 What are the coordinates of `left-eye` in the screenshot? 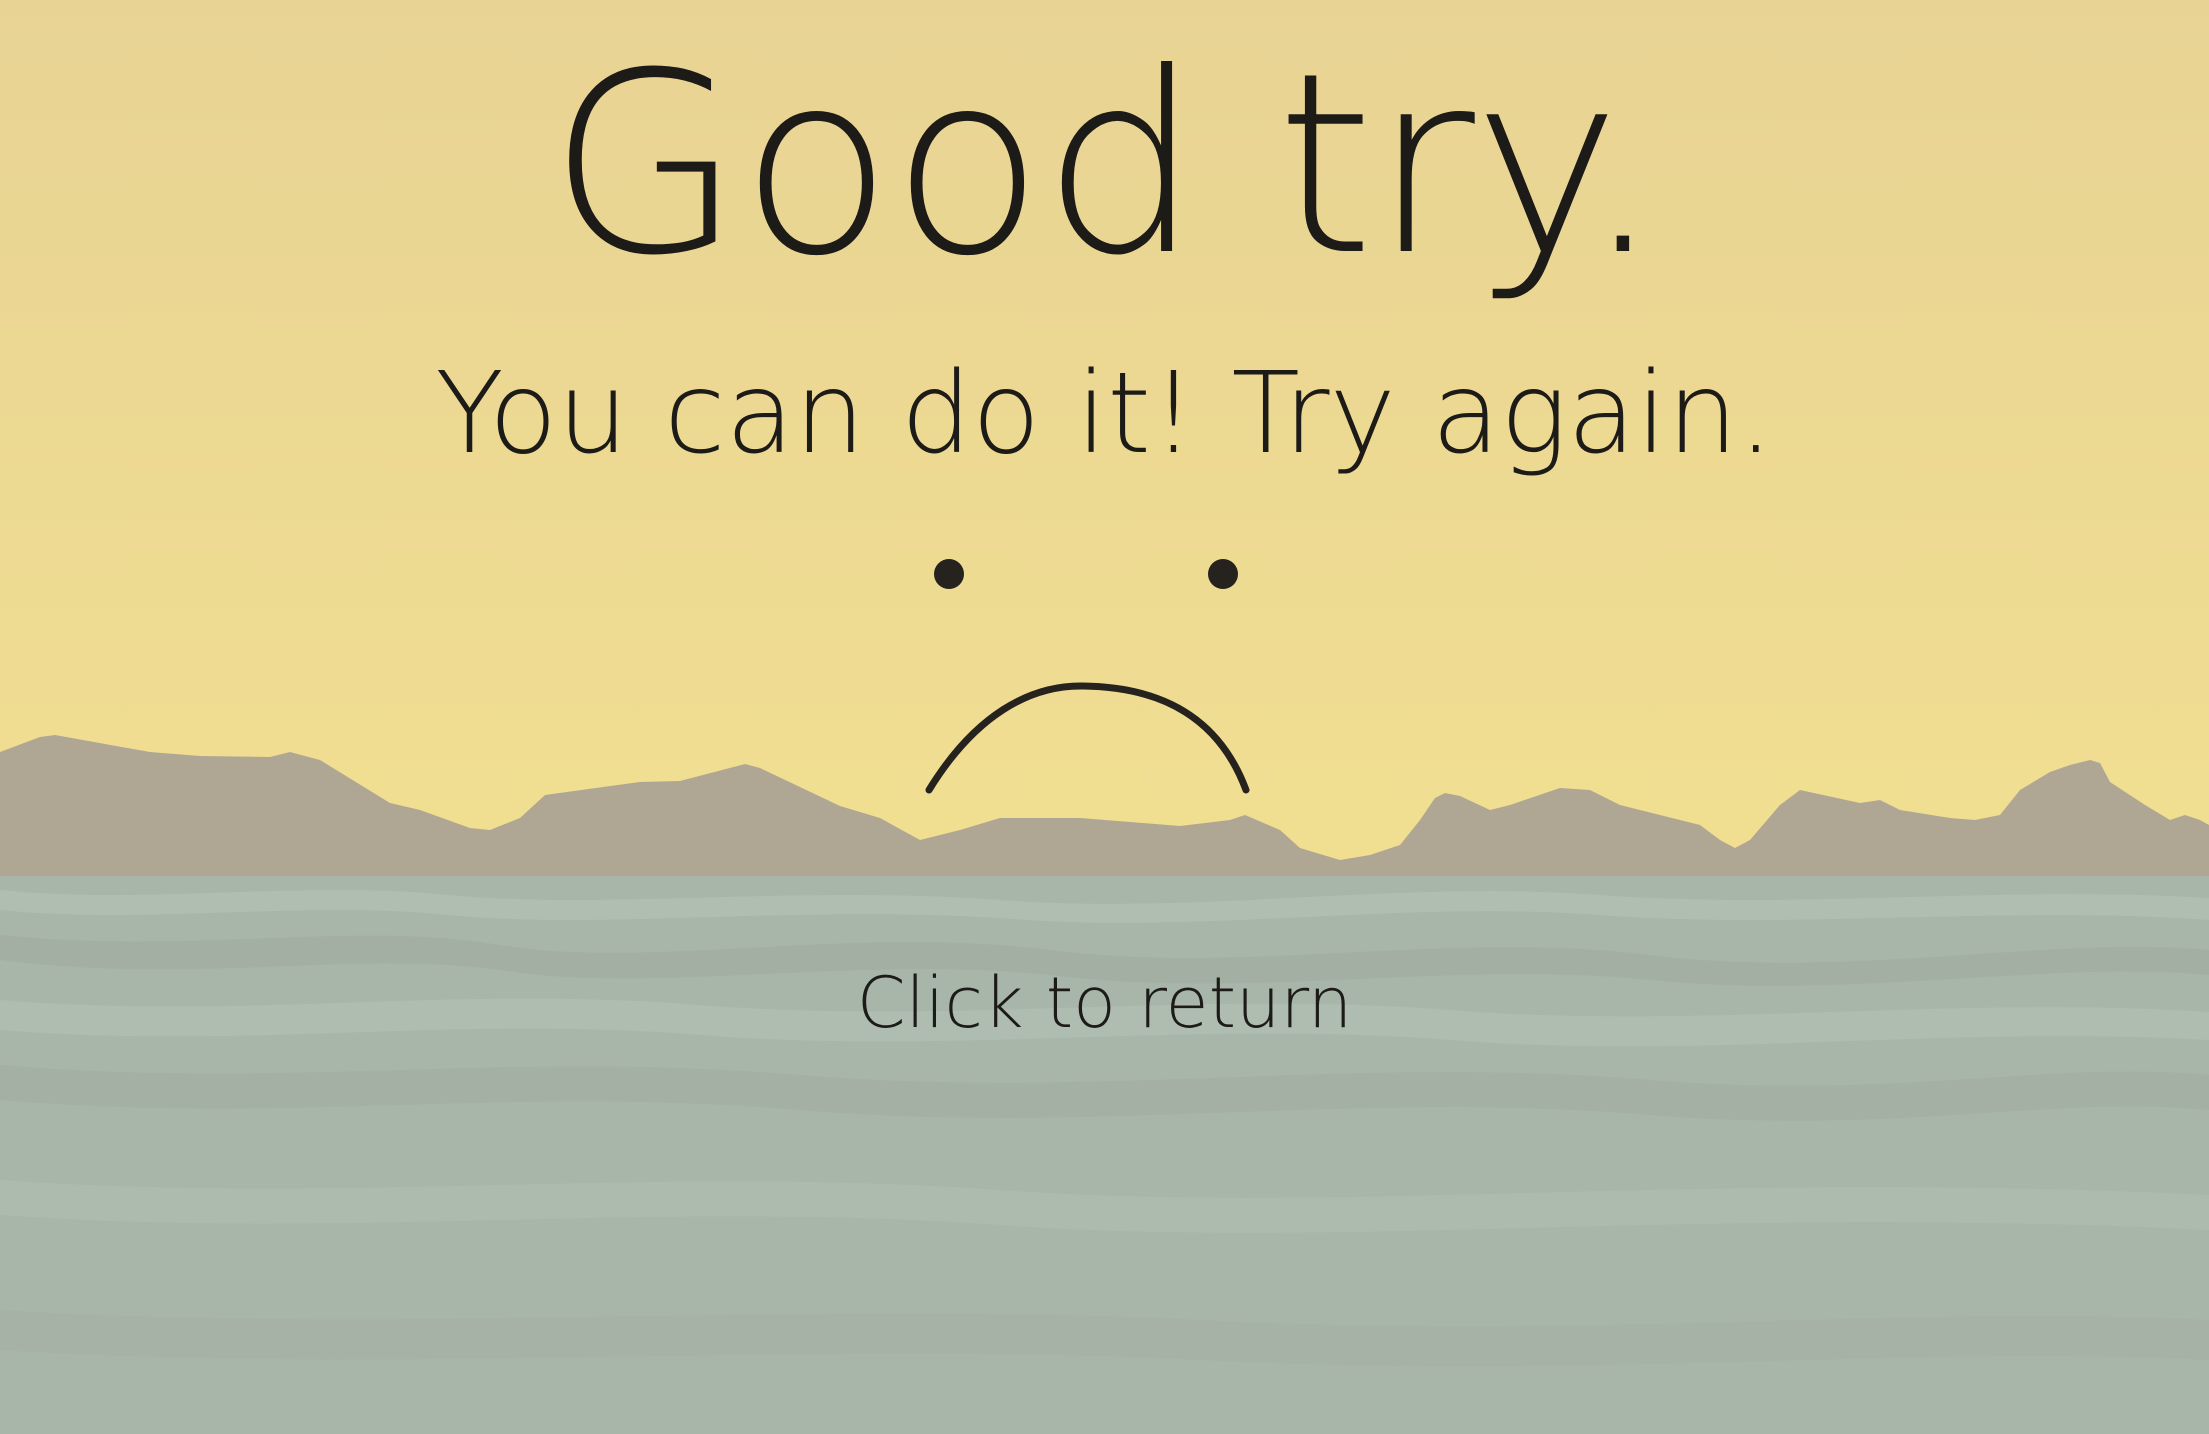 It's located at (949, 574).